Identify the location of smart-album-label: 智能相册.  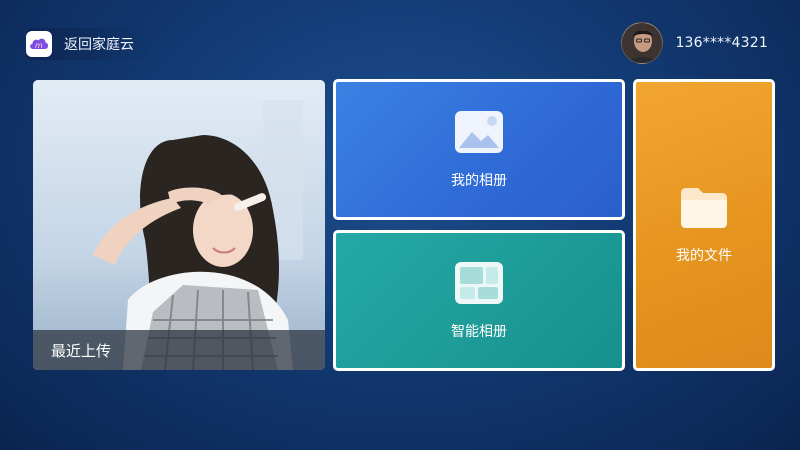
(479, 331).